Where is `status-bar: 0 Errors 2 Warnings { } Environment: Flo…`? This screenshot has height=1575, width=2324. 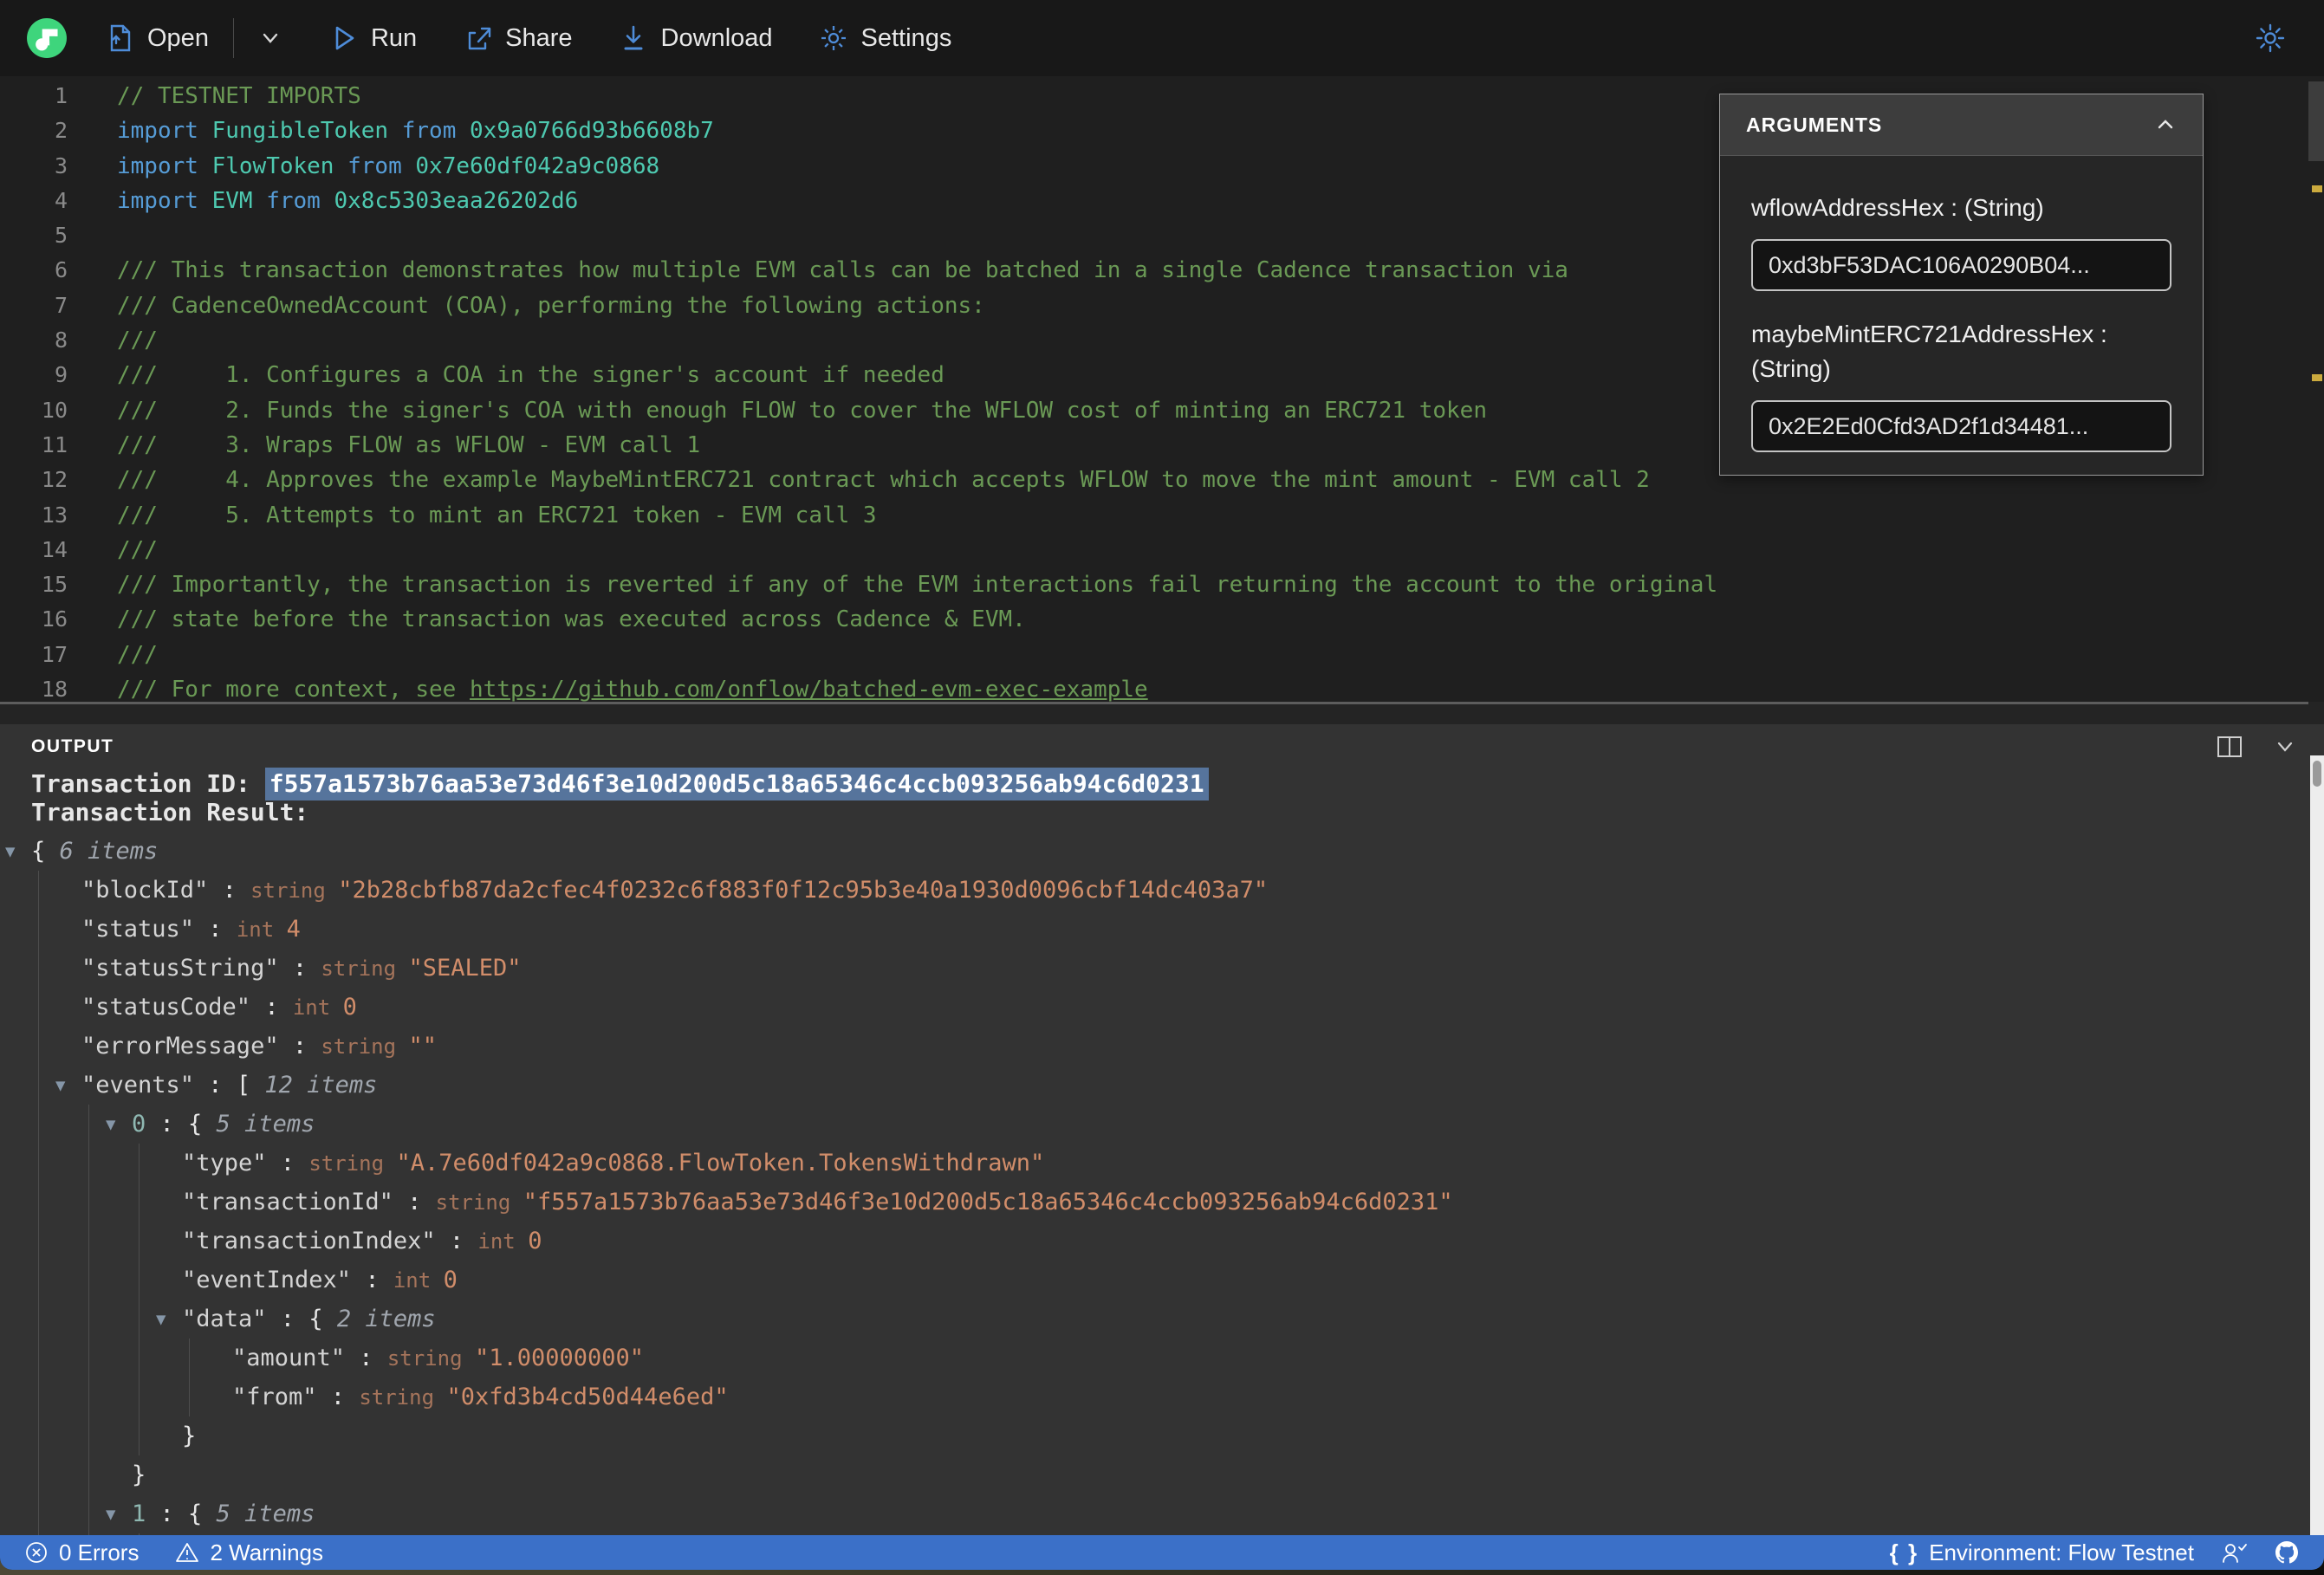
status-bar: 0 Errors 2 Warnings { } Environment: Flo… is located at coordinates (1162, 1552).